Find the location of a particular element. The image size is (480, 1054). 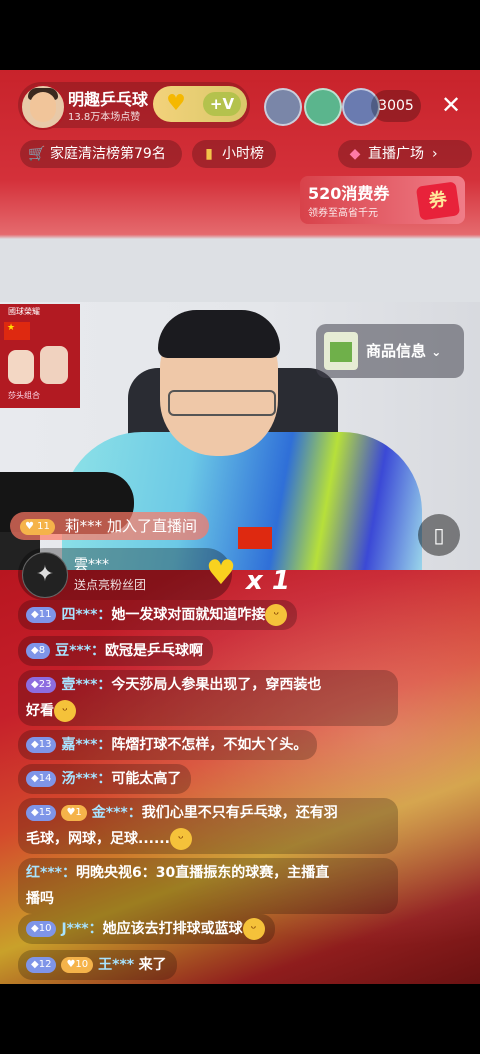

join-notice: ♥ 11 莉*** 加入了直播间 is located at coordinates (109, 526).